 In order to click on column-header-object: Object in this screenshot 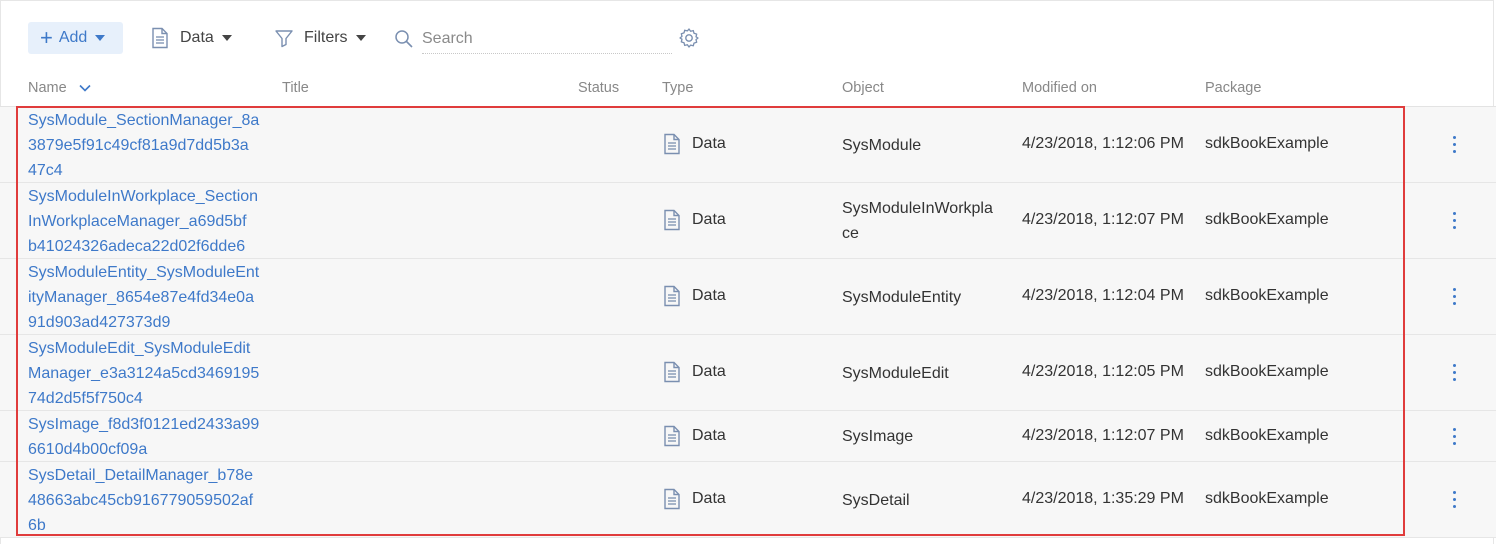, I will do `click(863, 88)`.